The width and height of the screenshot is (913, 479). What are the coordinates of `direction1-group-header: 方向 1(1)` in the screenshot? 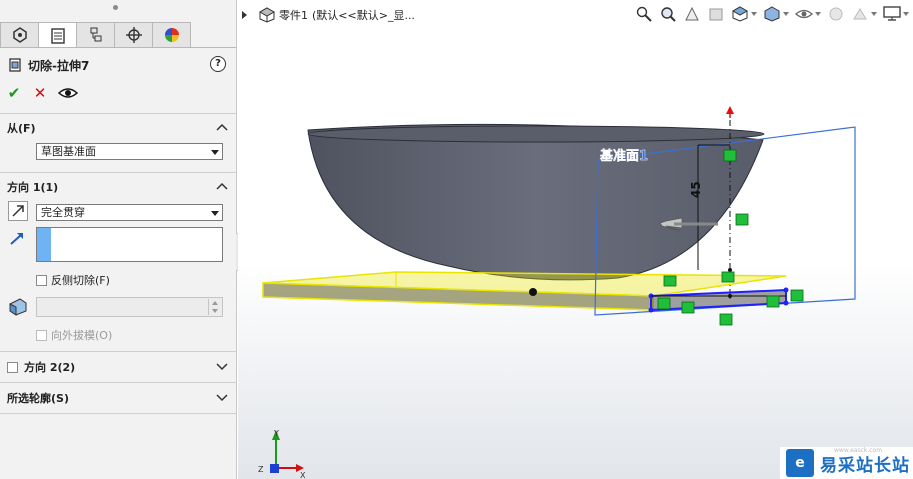 It's located at (118, 187).